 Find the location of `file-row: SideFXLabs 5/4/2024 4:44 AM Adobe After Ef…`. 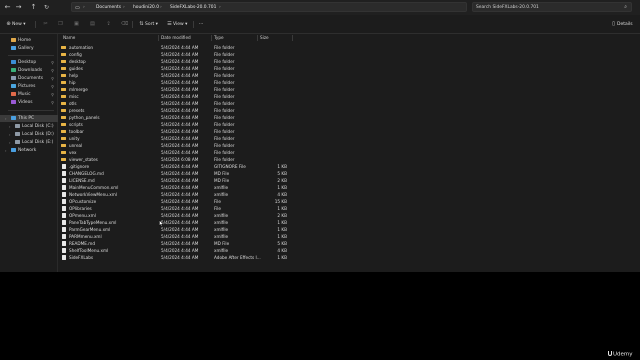

file-row: SideFXLabs 5/4/2024 4:44 AM Adobe After Ef… is located at coordinates (179, 257).